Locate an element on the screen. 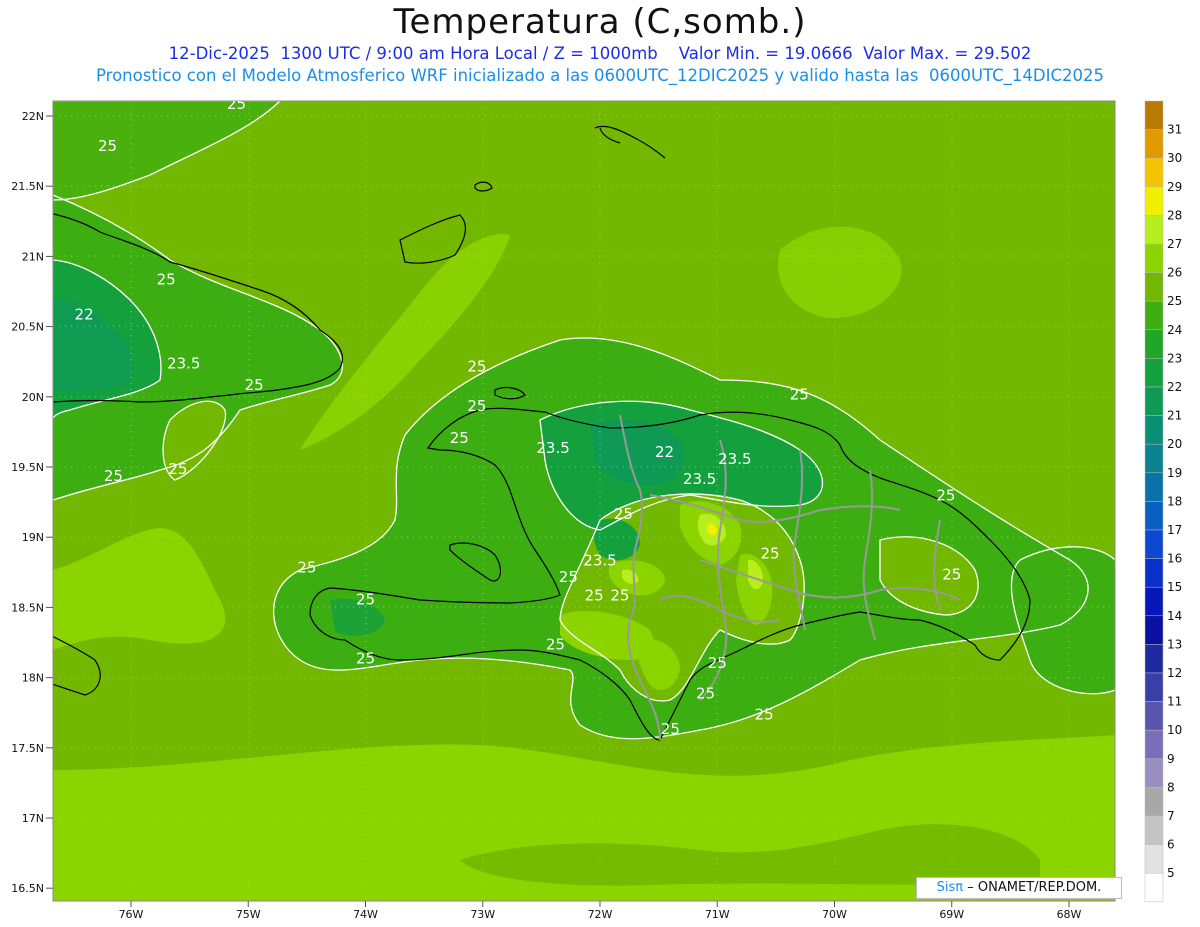  legend-value-label: 27 is located at coordinates (1174, 244).